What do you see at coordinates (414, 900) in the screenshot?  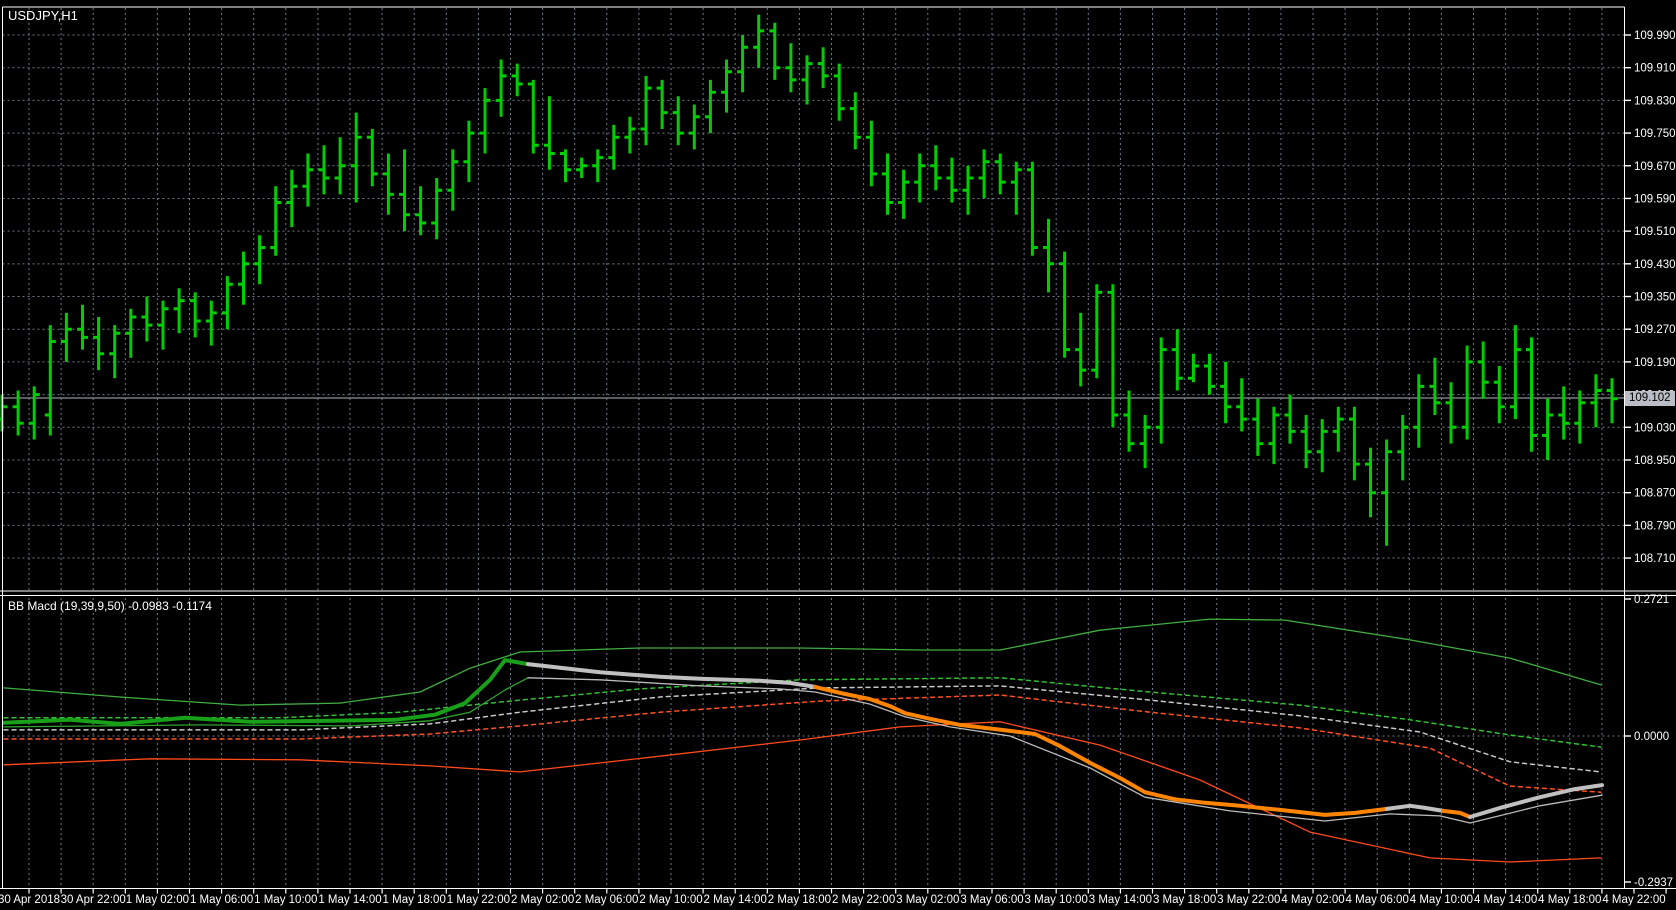 I see `time-axis-label: 1 May 18:00` at bounding box center [414, 900].